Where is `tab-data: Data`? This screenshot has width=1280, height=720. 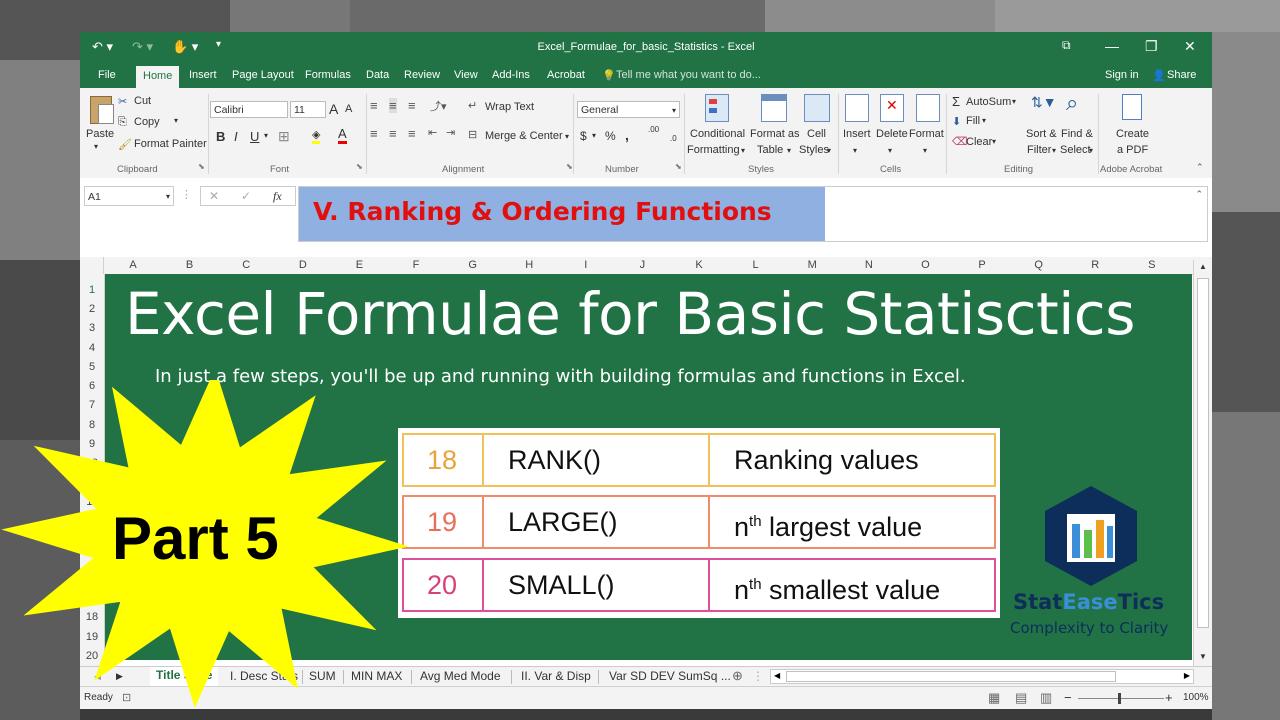 tab-data: Data is located at coordinates (377, 75).